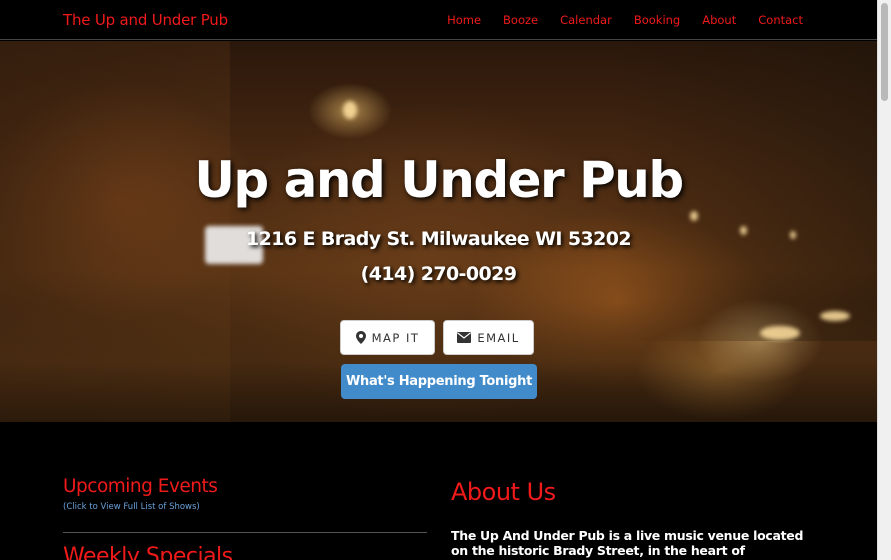 This screenshot has height=560, width=891. I want to click on weekly-specials-heading: Weekly Specials, so click(148, 552).